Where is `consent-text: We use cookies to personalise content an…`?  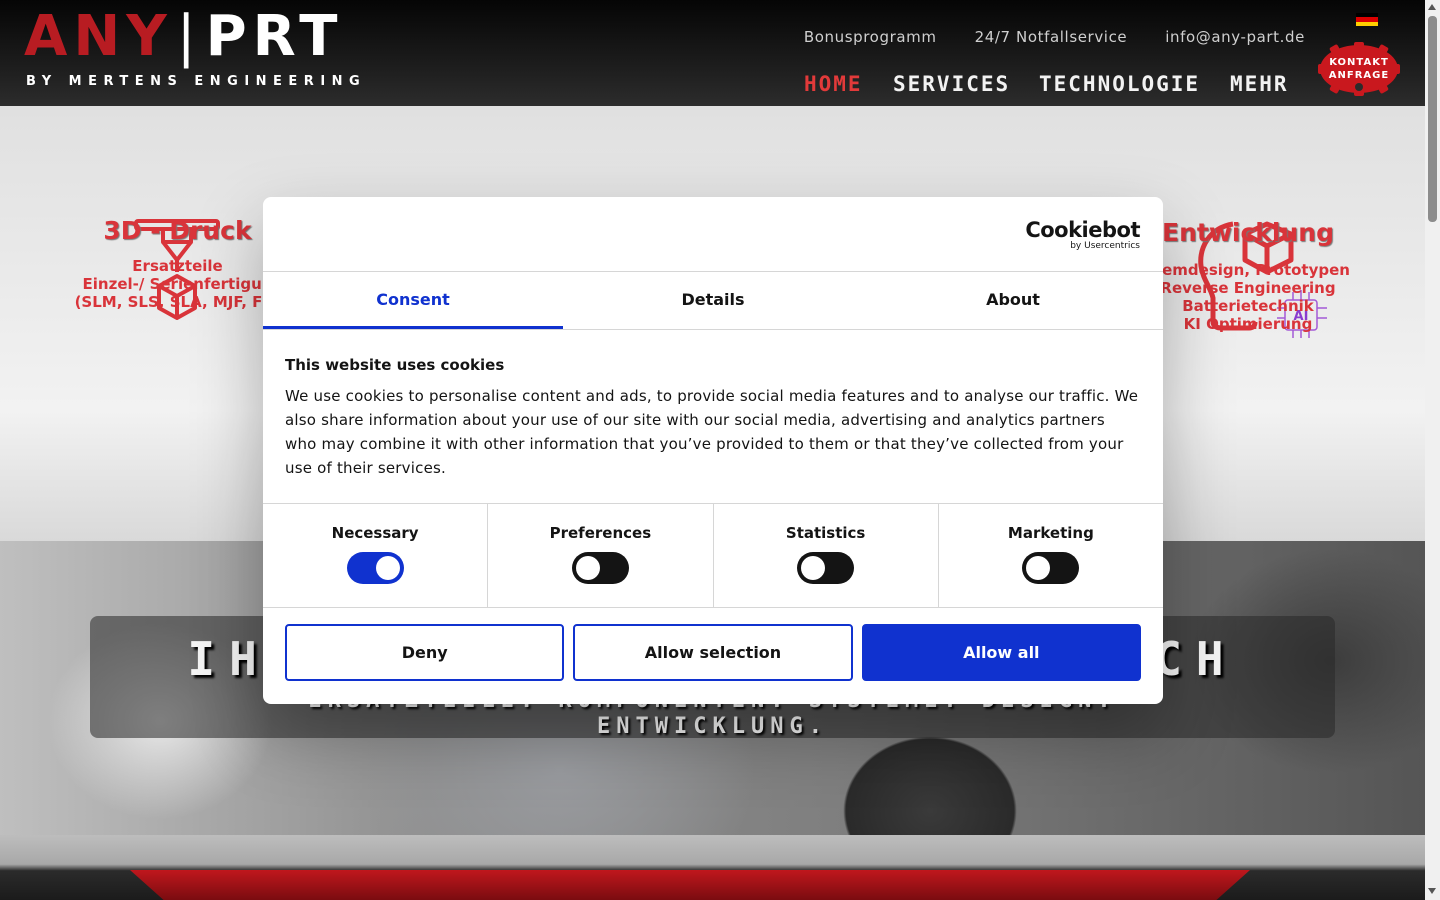 consent-text: We use cookies to personalise content an… is located at coordinates (712, 432).